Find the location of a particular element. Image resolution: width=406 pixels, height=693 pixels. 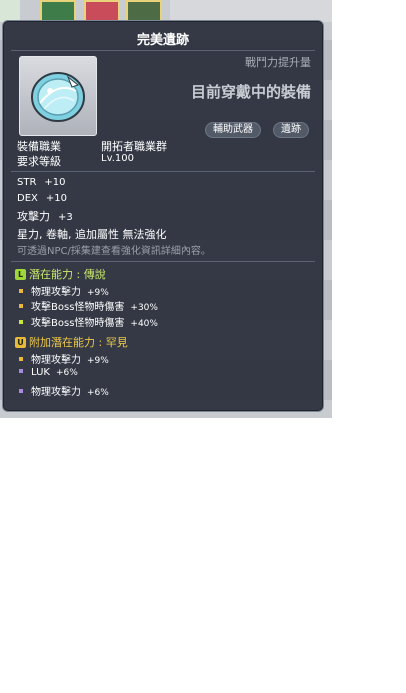

job-label: 裝備職業 is located at coordinates (39, 146).